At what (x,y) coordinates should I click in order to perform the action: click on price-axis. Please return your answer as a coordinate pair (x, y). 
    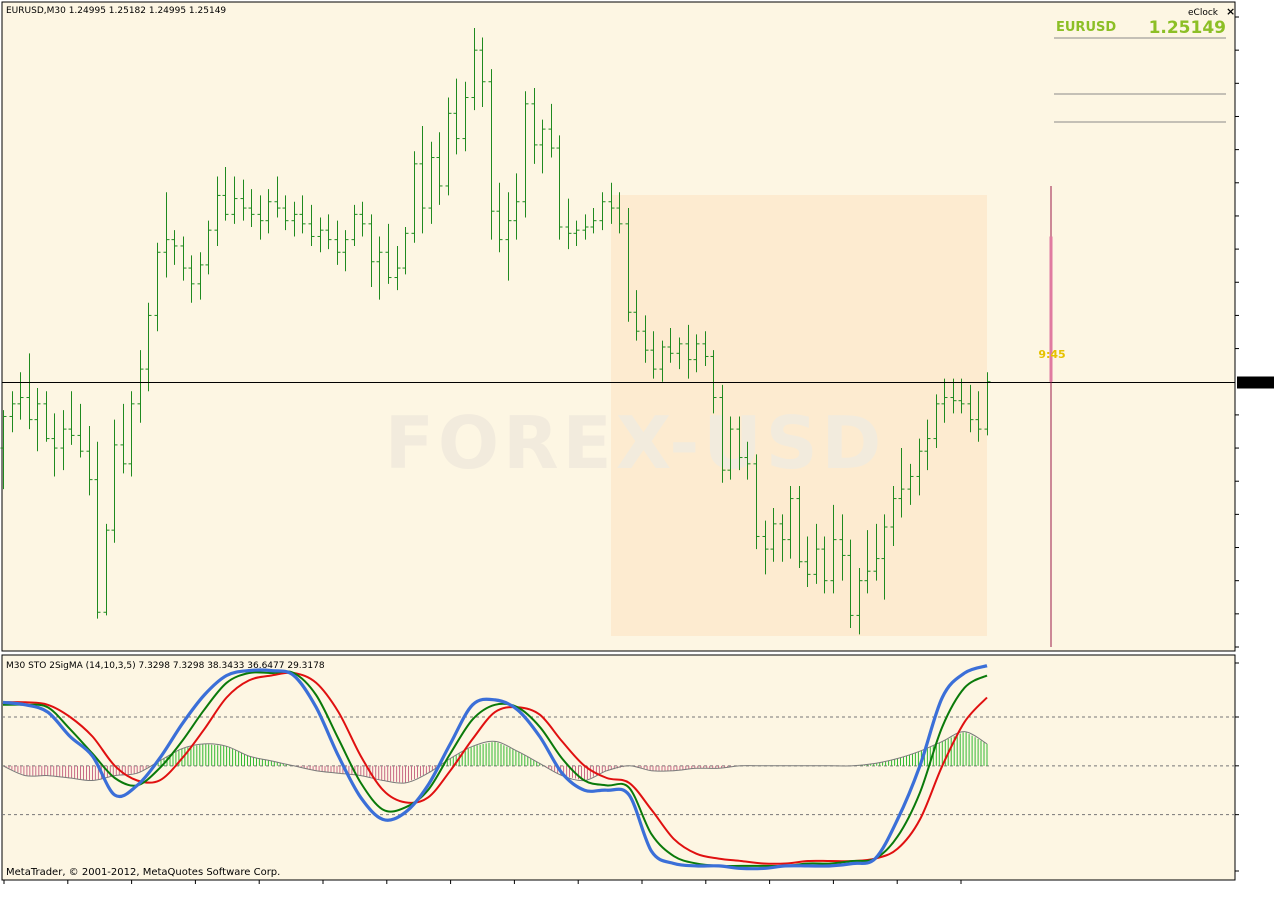
    Looking at the image, I should click on (1237, 332).